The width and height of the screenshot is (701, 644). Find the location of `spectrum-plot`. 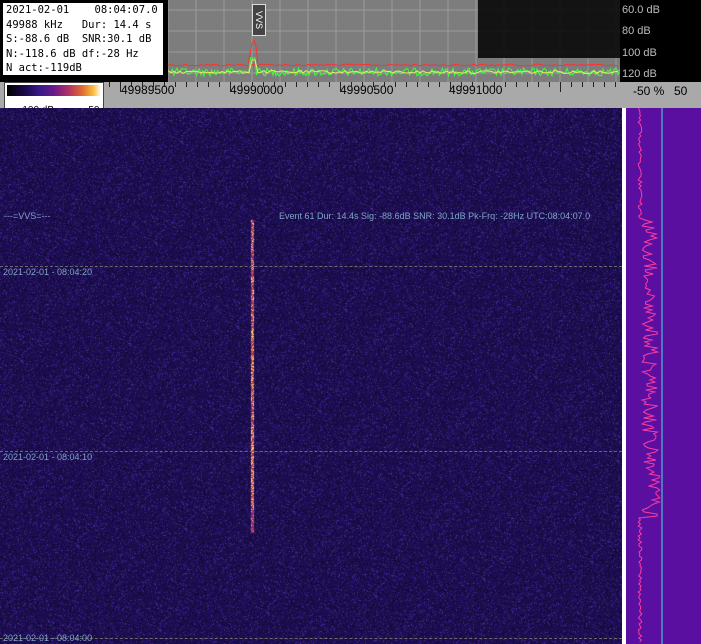

spectrum-plot is located at coordinates (394, 41).